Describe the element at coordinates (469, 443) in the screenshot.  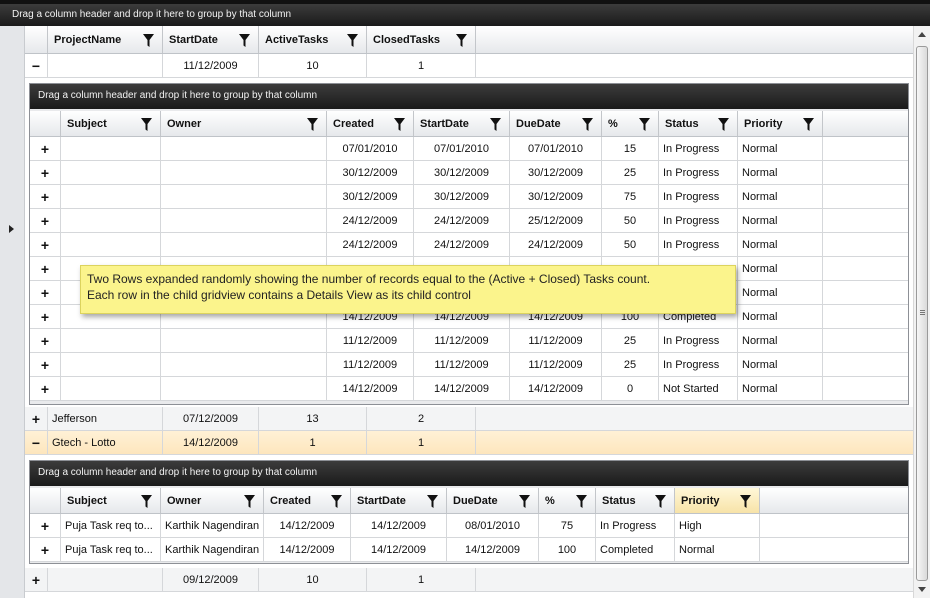
I see `master-row-selected: − Gtech - Lotto 14/12/2009 1 1` at that location.